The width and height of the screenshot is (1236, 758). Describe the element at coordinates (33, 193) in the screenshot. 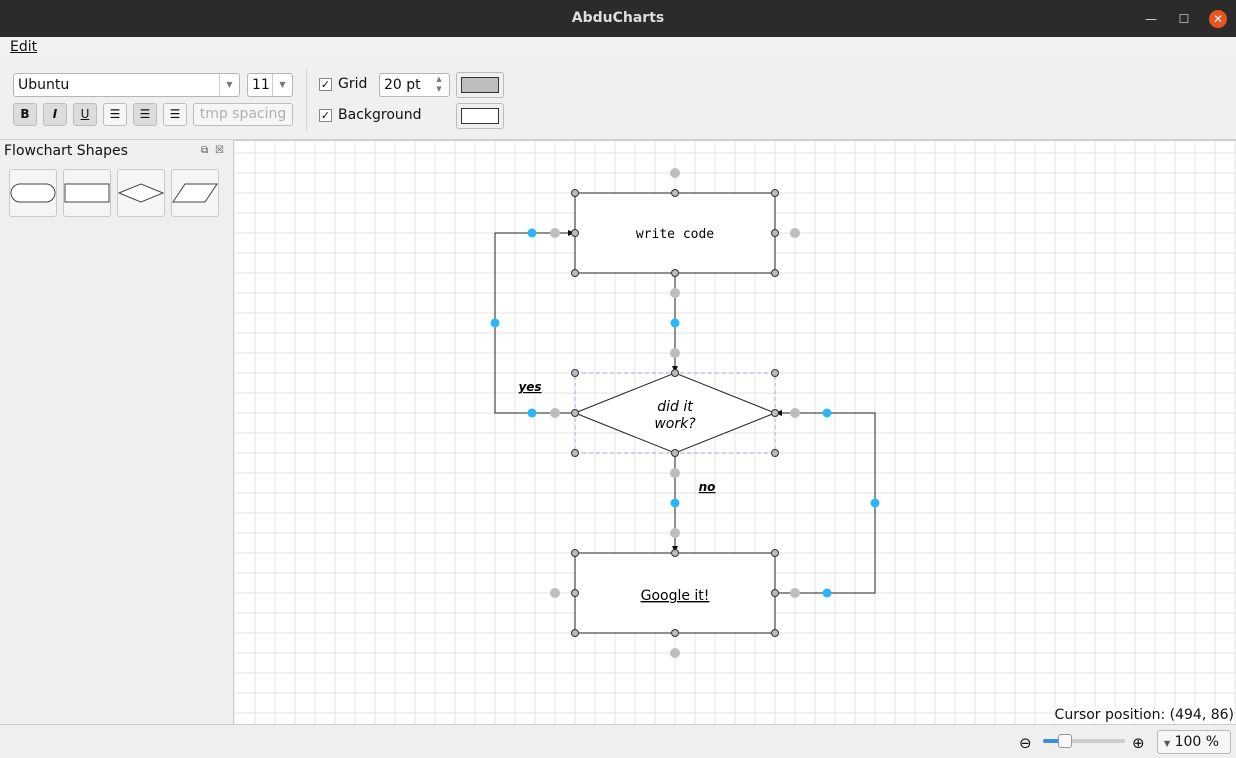

I see `terminator-shape` at that location.